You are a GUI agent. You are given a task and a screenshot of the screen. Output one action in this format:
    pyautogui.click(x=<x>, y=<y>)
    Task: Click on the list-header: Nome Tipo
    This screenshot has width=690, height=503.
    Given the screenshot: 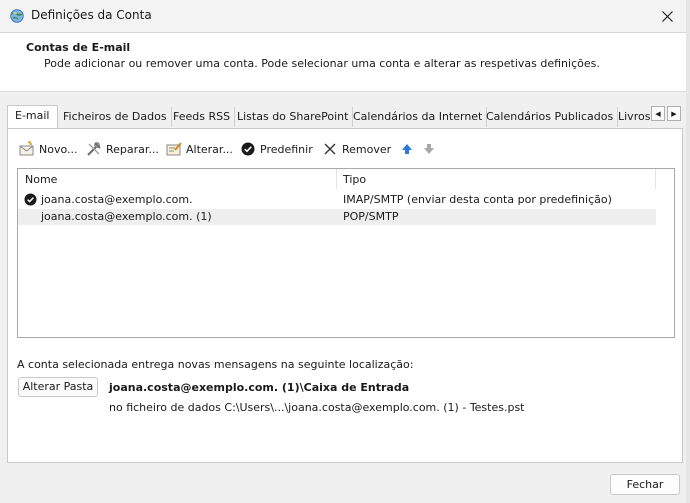 What is the action you would take?
    pyautogui.click(x=346, y=179)
    